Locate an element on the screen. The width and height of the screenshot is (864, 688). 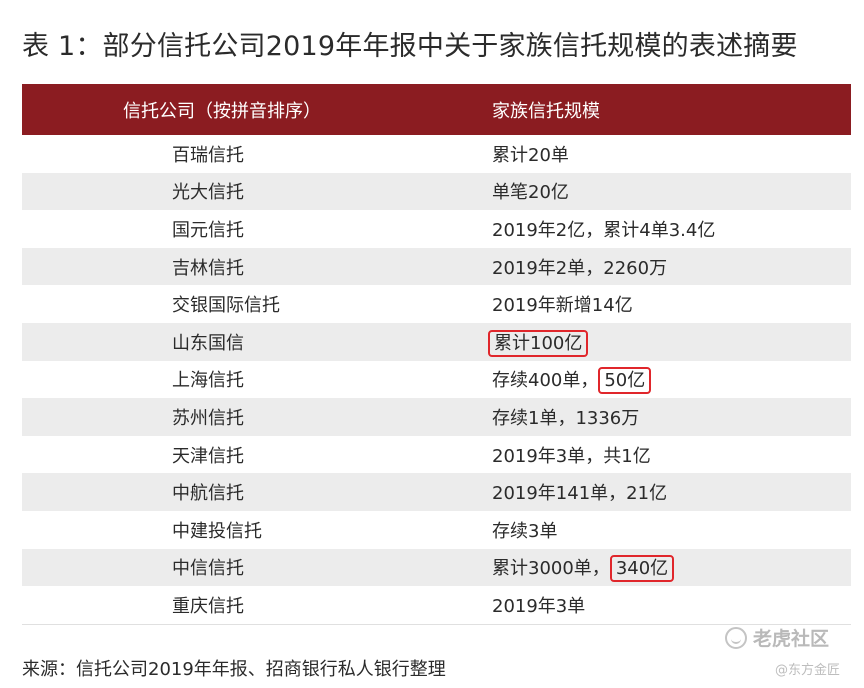
highlight-box: 累计100亿 is located at coordinates (538, 343).